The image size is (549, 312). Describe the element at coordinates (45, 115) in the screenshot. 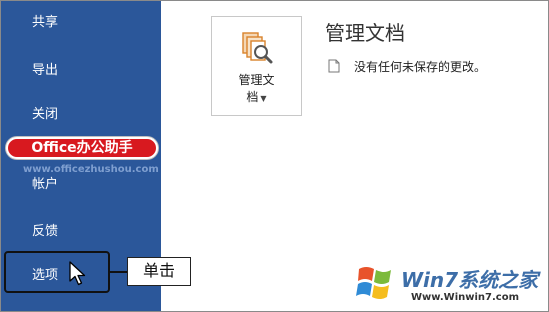

I see `nav-item-close: 关闭` at that location.